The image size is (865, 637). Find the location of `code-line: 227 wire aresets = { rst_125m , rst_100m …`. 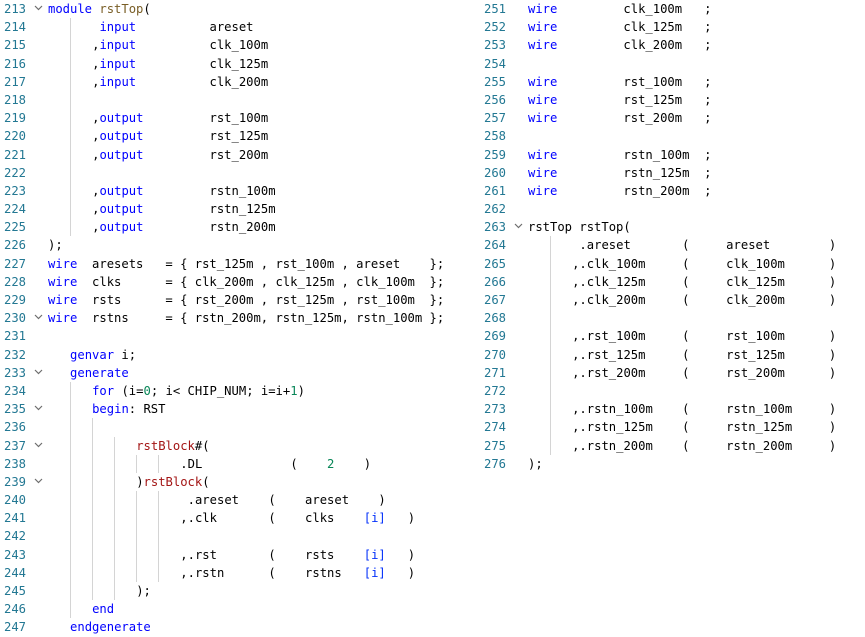

code-line: 227 wire aresets = { rst_125m , rst_100m … is located at coordinates (240, 264).